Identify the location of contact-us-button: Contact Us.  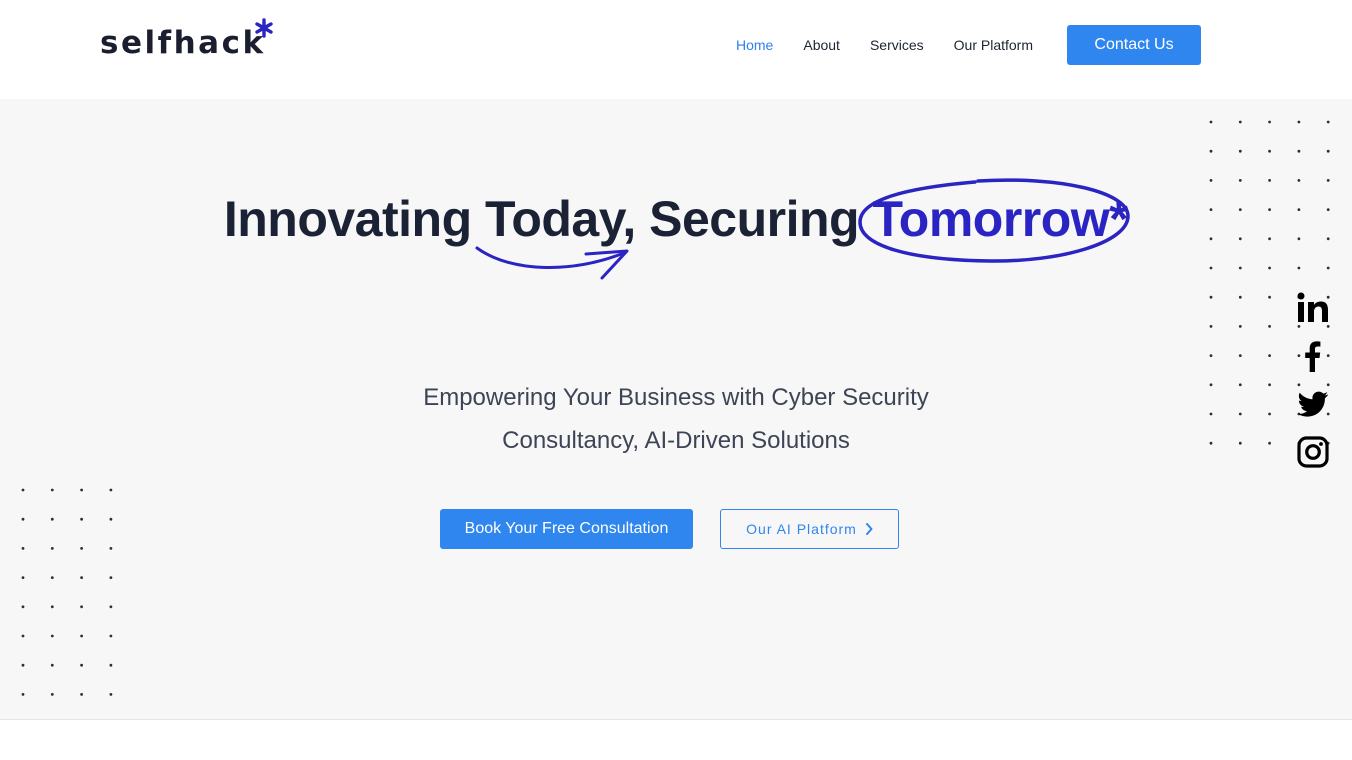
(1134, 45).